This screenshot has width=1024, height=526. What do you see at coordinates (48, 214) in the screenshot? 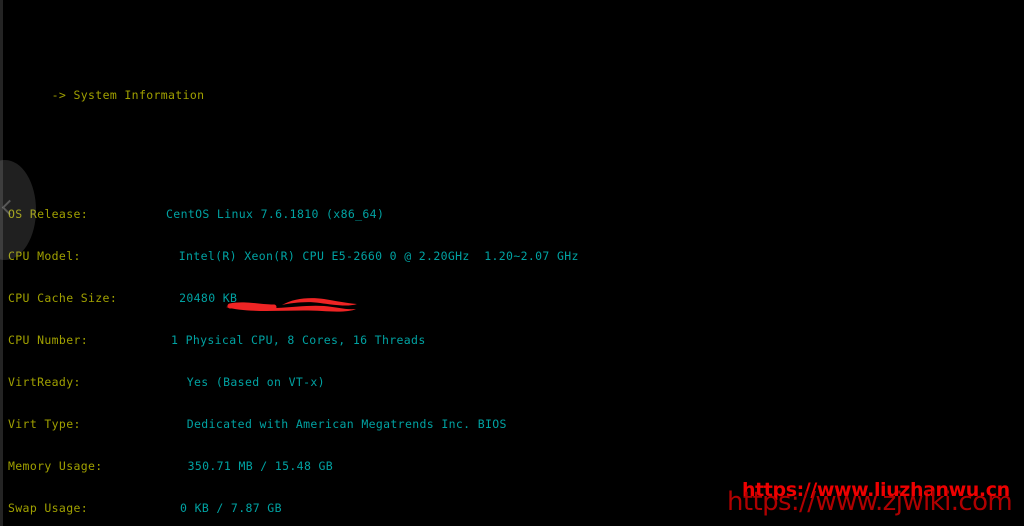
I see `row-label: OS Release:` at bounding box center [48, 214].